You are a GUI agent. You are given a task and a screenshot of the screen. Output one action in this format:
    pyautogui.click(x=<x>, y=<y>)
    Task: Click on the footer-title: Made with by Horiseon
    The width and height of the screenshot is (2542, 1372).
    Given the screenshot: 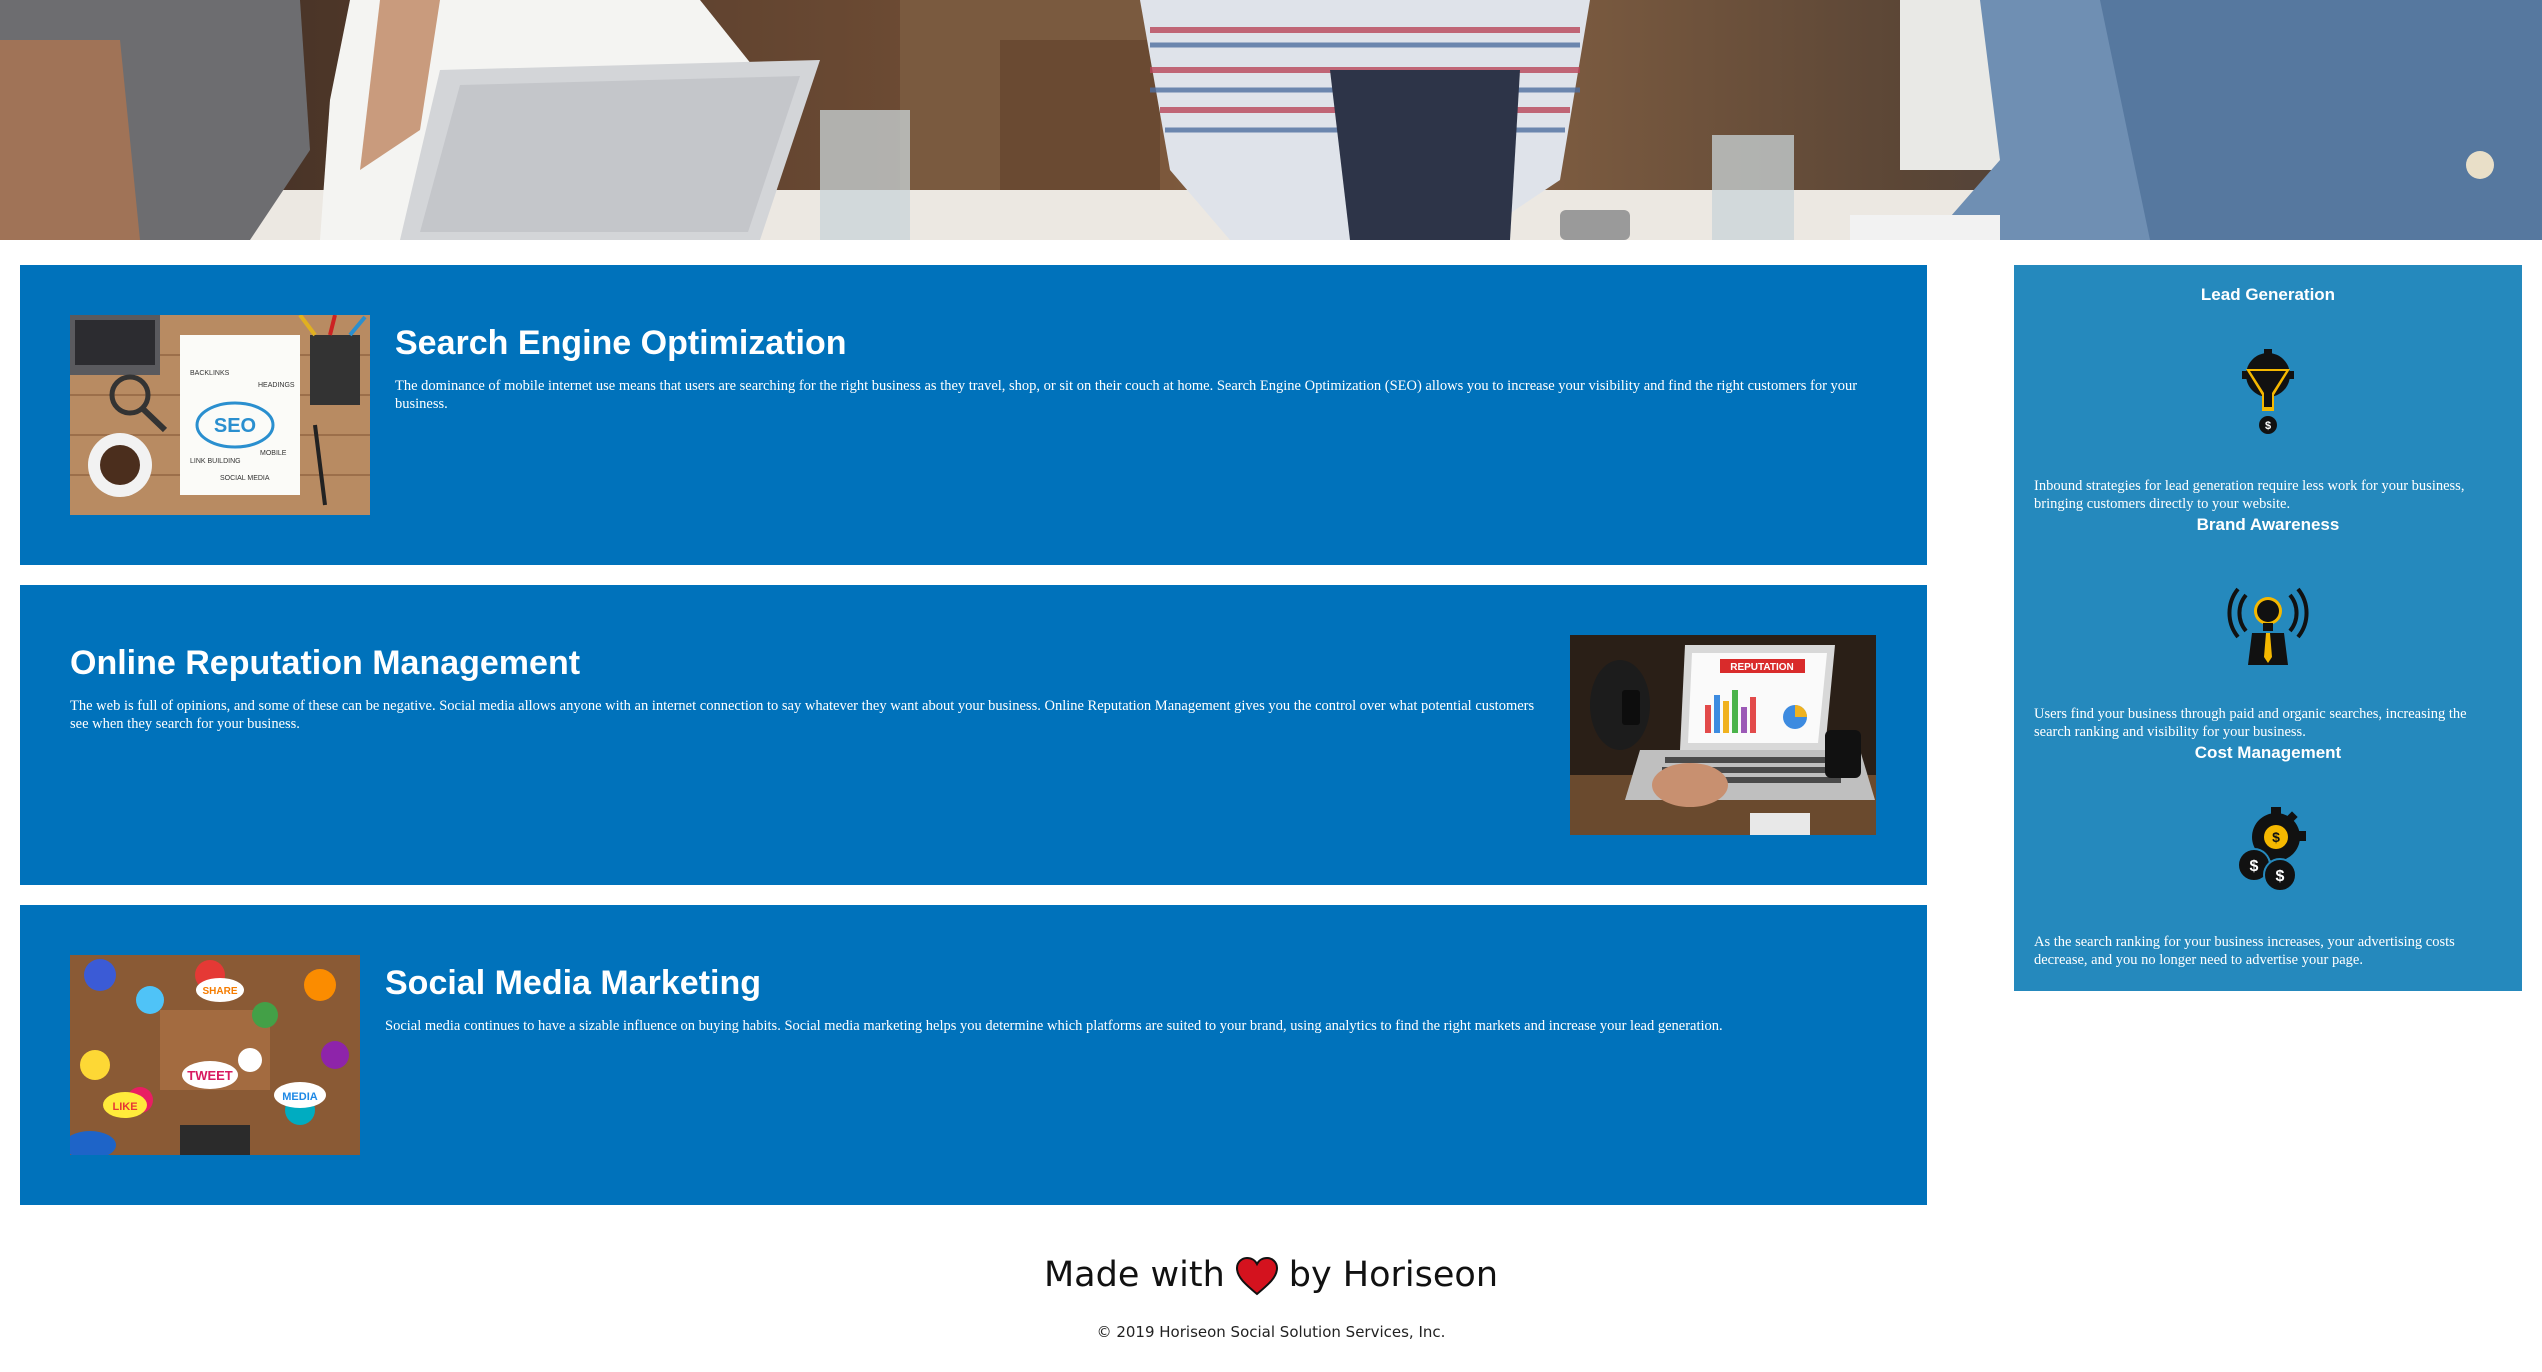 What is the action you would take?
    pyautogui.click(x=1271, y=1275)
    